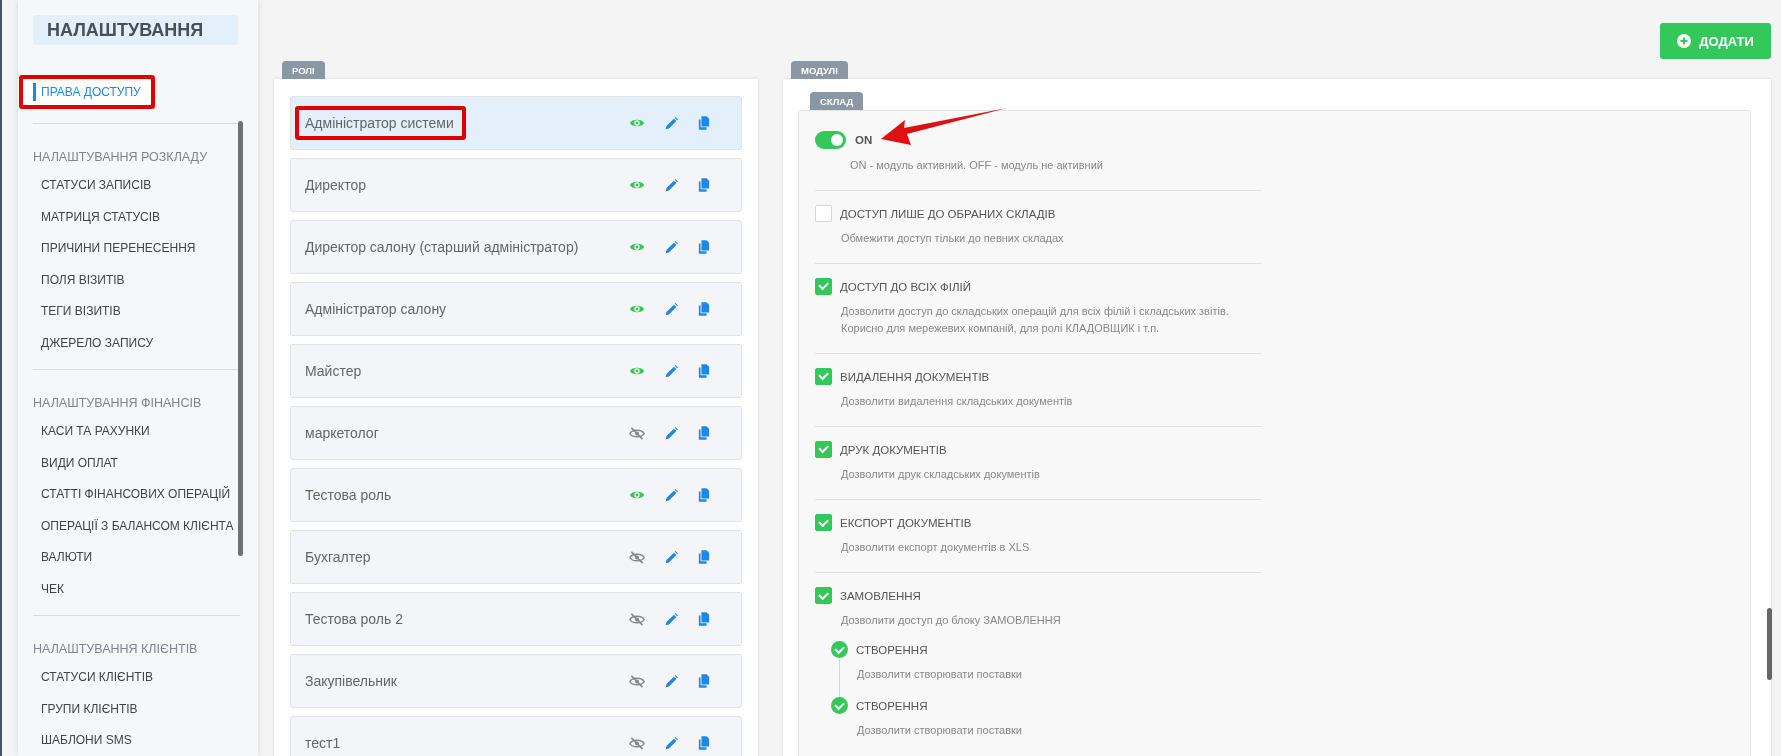 Image resolution: width=1781 pixels, height=756 pixels. What do you see at coordinates (348, 495) in the screenshot?
I see `role-name: Тестова роль` at bounding box center [348, 495].